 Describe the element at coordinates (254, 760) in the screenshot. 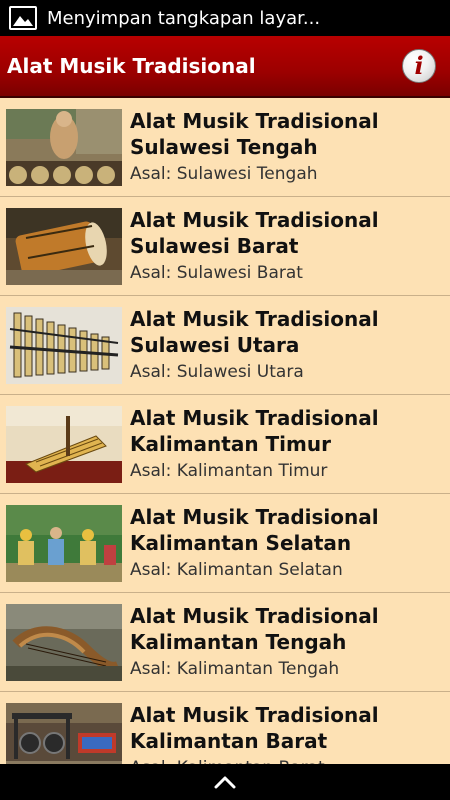

I see `item-origin: Asal: Kalimantan Barat` at that location.